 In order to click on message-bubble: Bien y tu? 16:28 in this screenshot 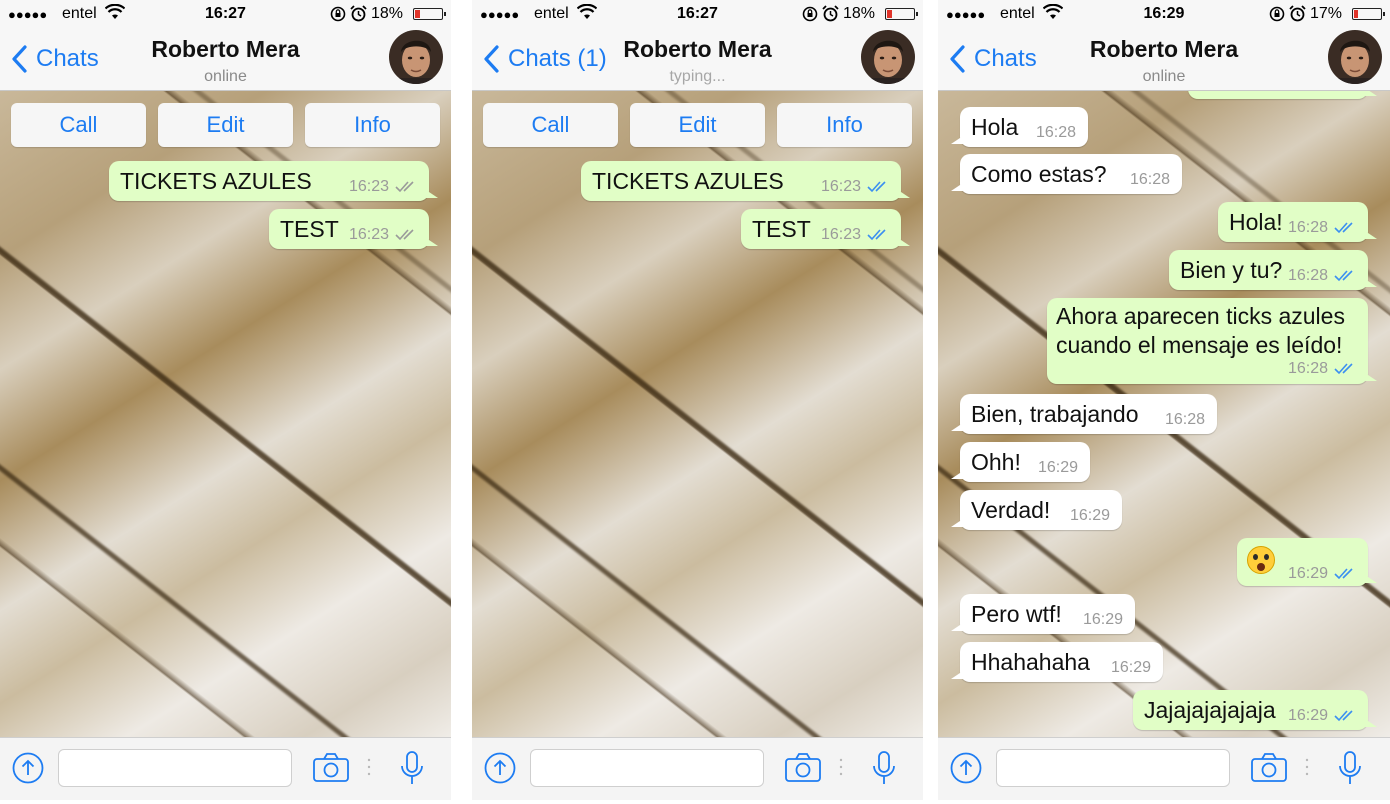, I will do `click(1273, 270)`.